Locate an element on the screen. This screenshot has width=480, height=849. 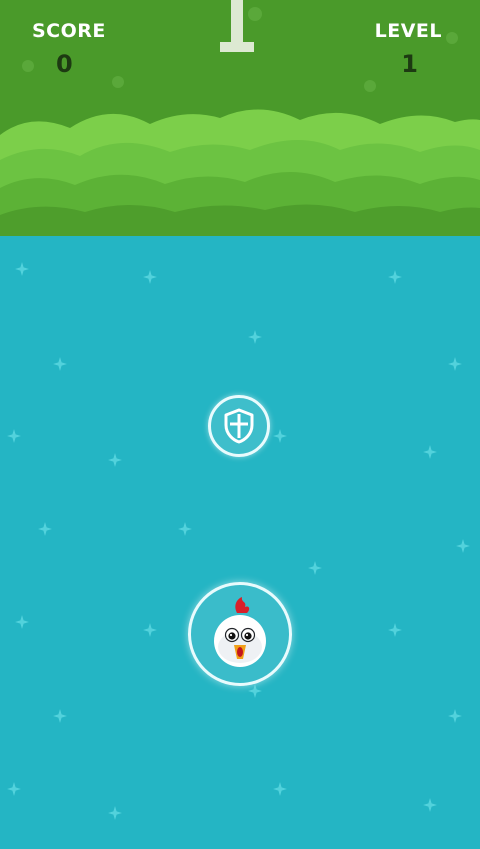
score-value: 0 is located at coordinates (64, 64).